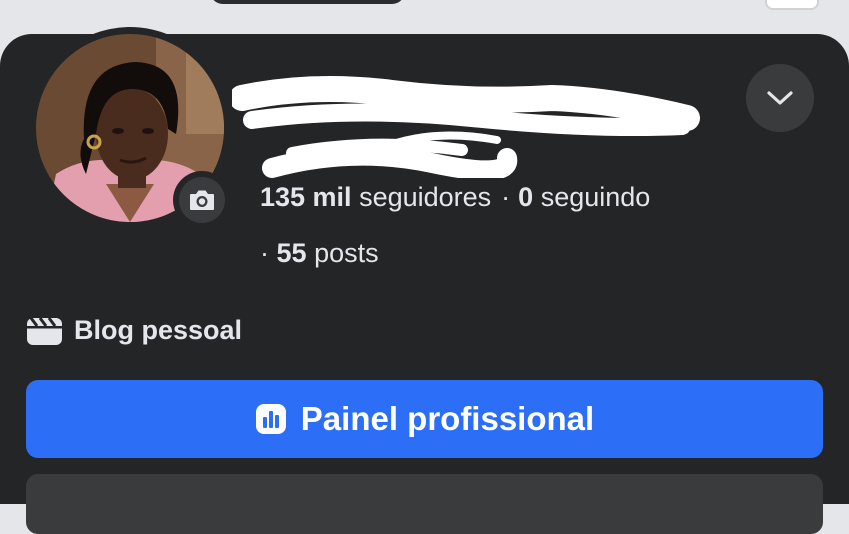 This screenshot has height=534, width=849. I want to click on stats-followers-line: 135 mil seguidores · 0 seguindo, so click(455, 197).